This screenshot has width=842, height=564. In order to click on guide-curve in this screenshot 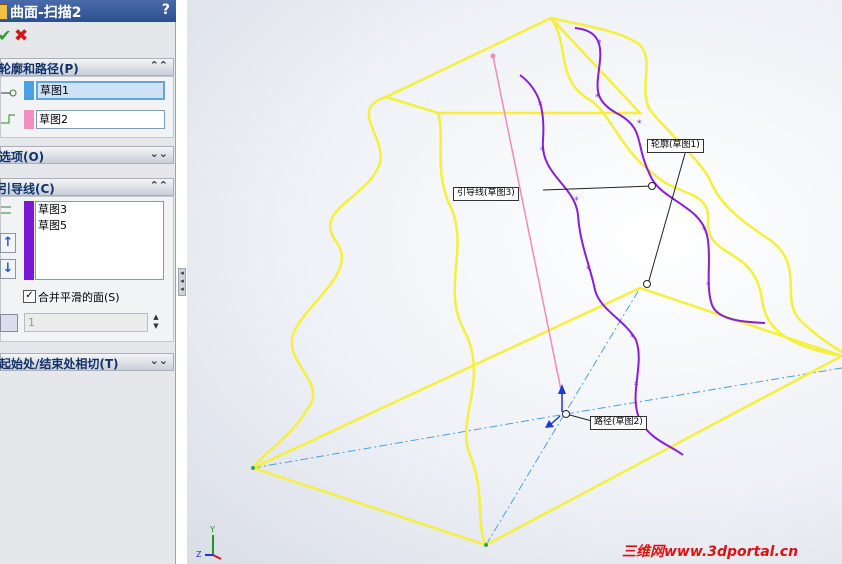, I will do `click(601, 265)`.